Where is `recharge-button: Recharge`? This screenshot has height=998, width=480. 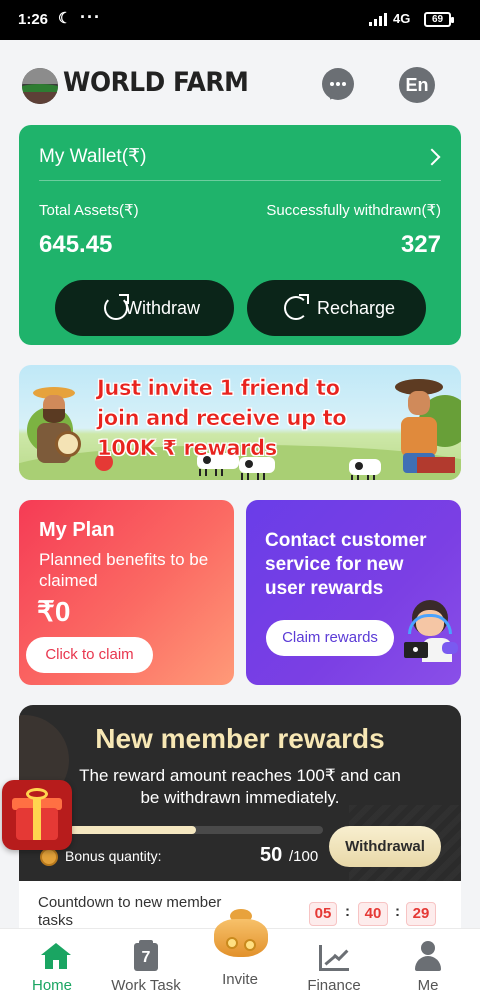 recharge-button: Recharge is located at coordinates (336, 308).